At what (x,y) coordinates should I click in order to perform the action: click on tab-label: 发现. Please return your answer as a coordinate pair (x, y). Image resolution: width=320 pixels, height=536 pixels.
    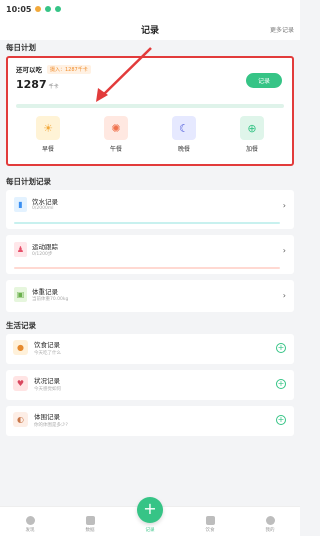
    Looking at the image, I should click on (30, 530).